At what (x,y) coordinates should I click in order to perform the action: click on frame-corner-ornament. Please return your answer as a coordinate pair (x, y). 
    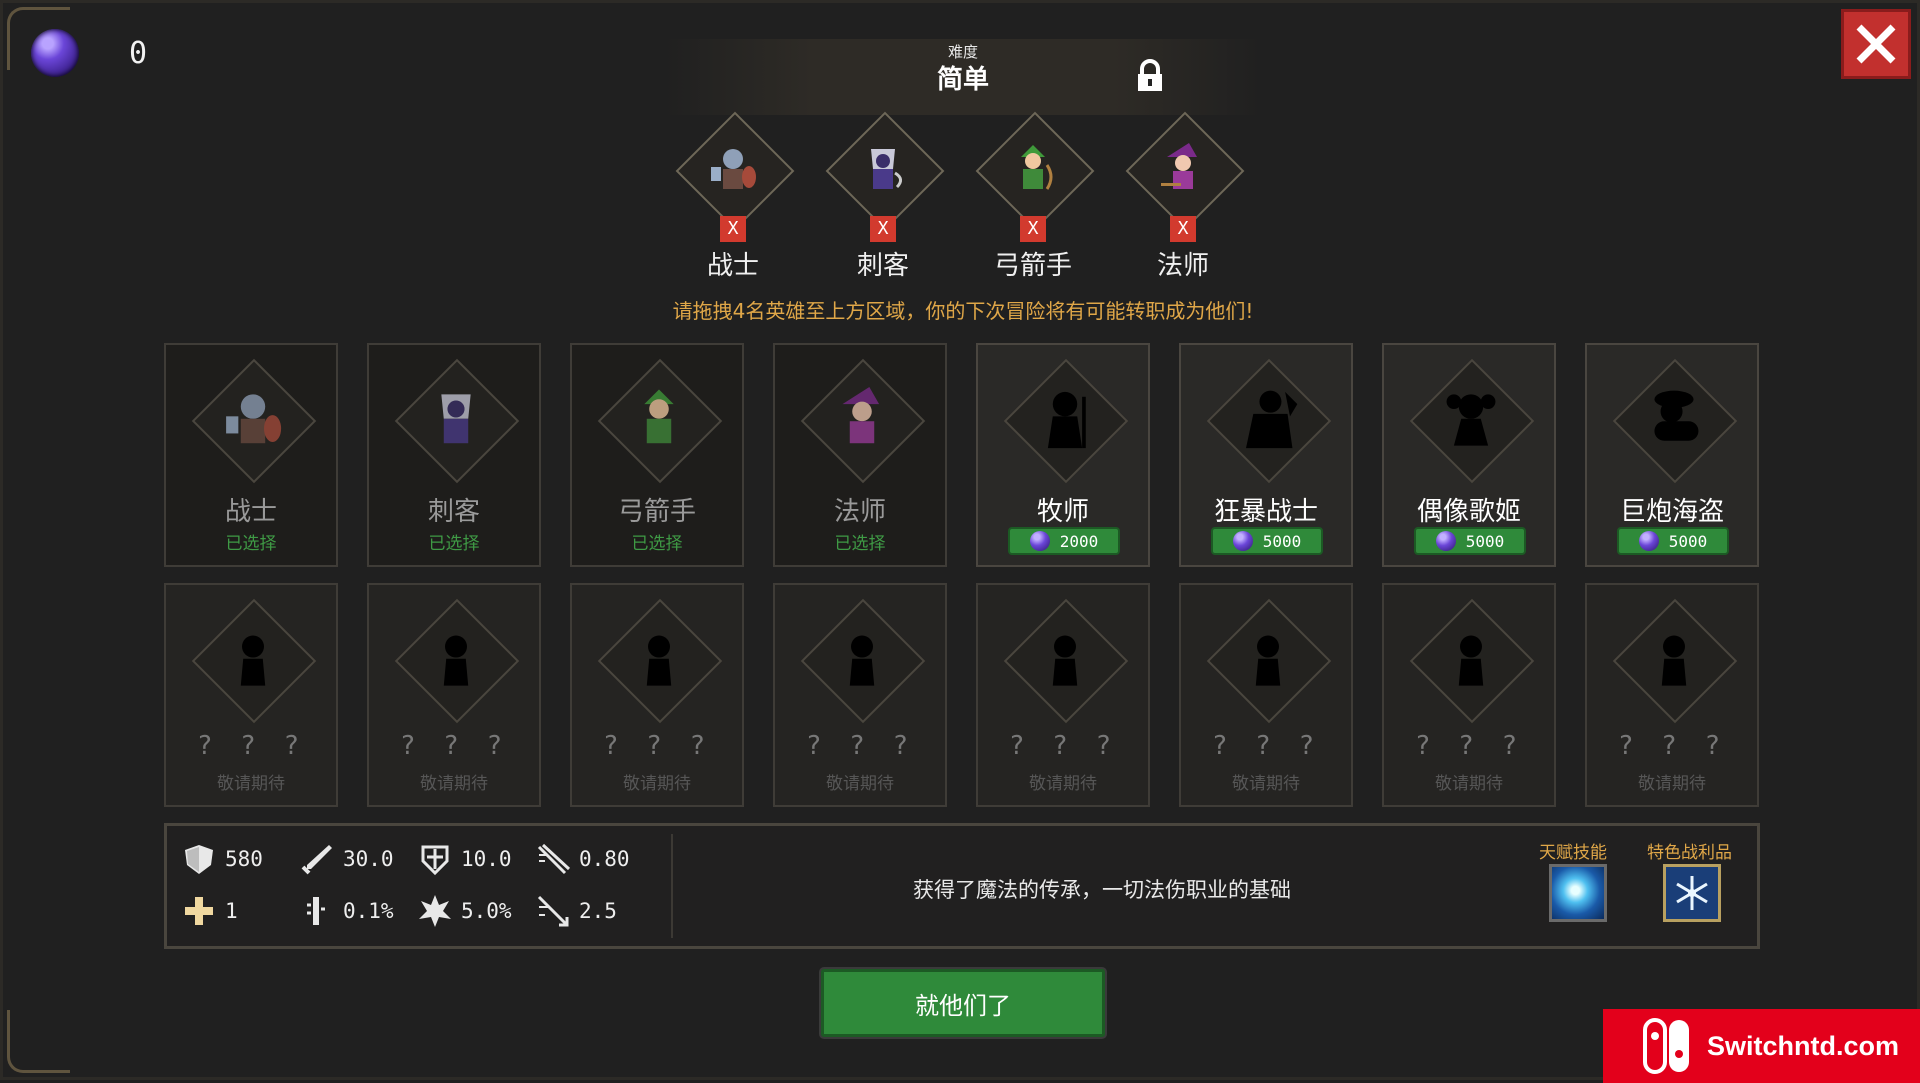
    Looking at the image, I should click on (38, 1041).